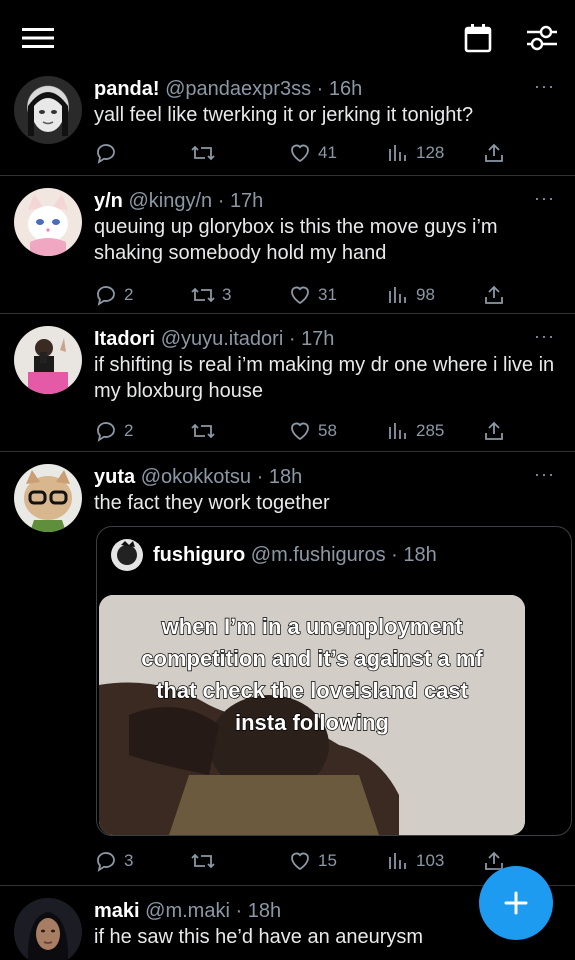  I want to click on view-count: 103, so click(430, 860).